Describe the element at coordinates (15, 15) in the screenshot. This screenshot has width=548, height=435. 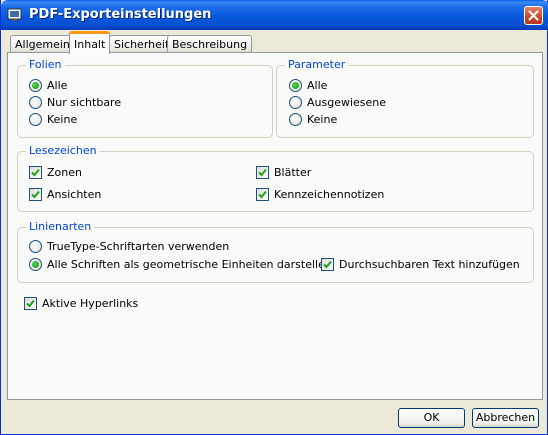
I see `app-icon` at that location.